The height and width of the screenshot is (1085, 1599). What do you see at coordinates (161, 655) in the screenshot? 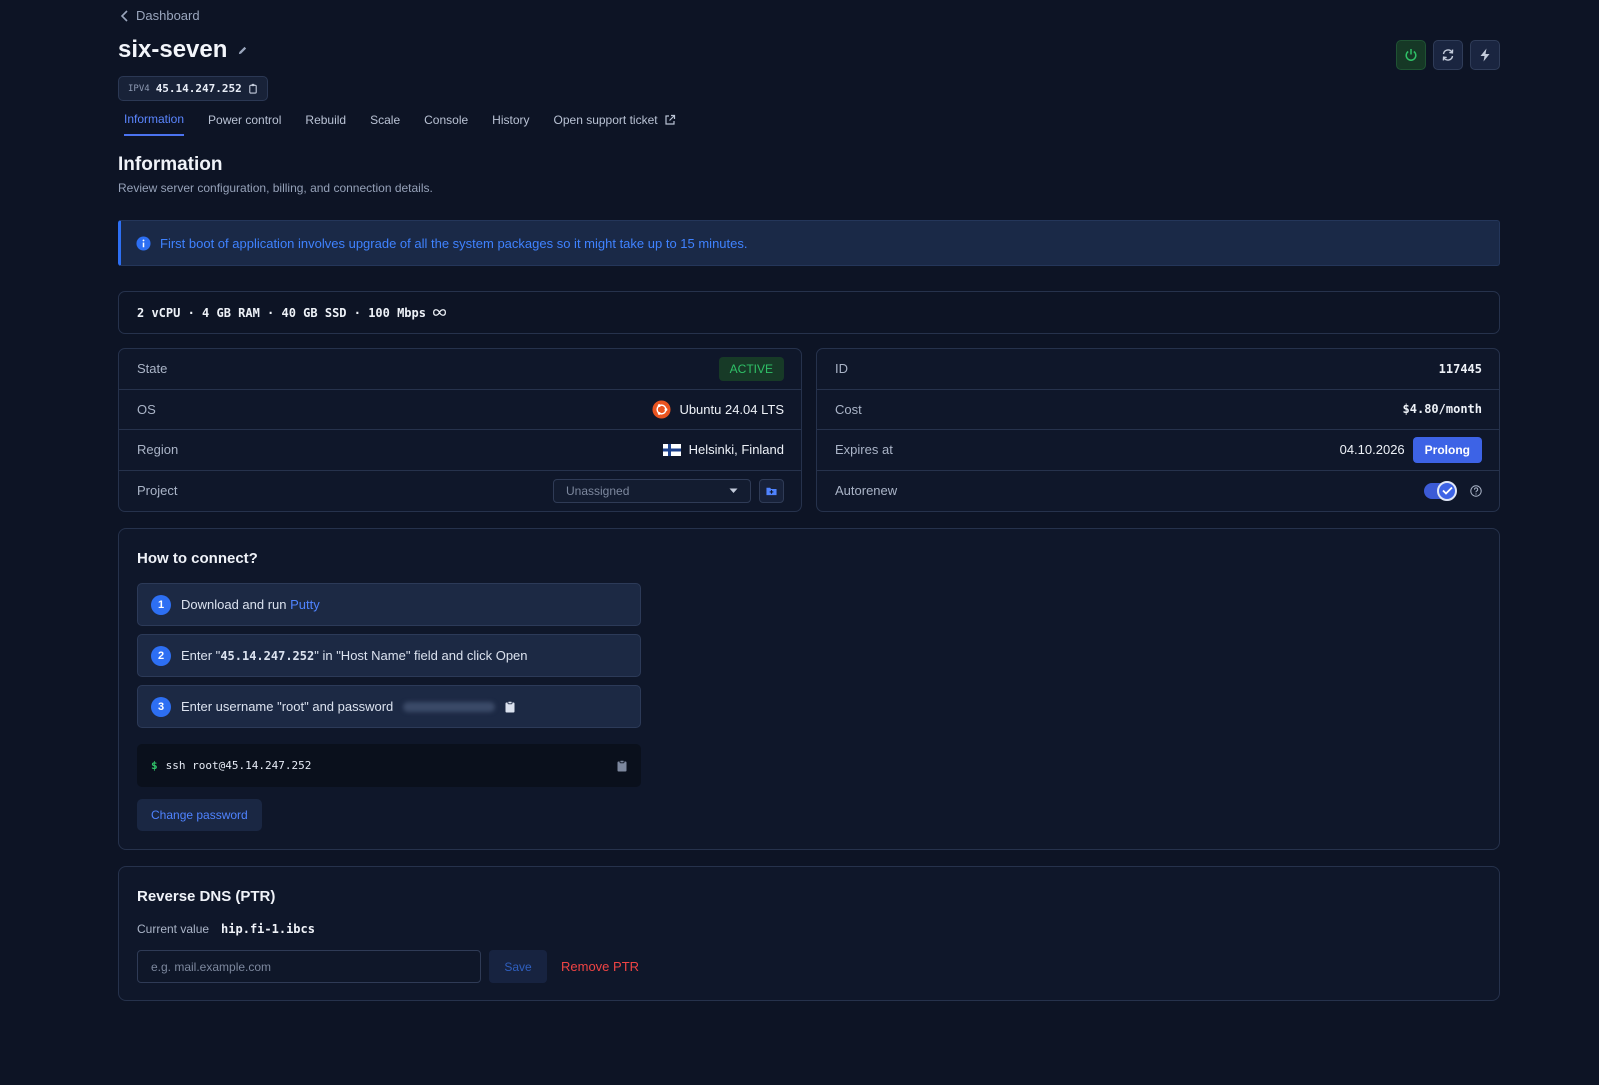
I see `step-number: 2` at bounding box center [161, 655].